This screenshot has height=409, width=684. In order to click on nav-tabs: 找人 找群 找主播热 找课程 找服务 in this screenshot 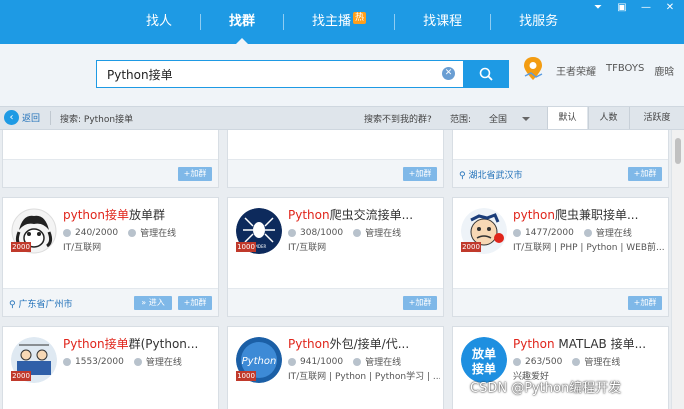, I will do `click(352, 22)`.